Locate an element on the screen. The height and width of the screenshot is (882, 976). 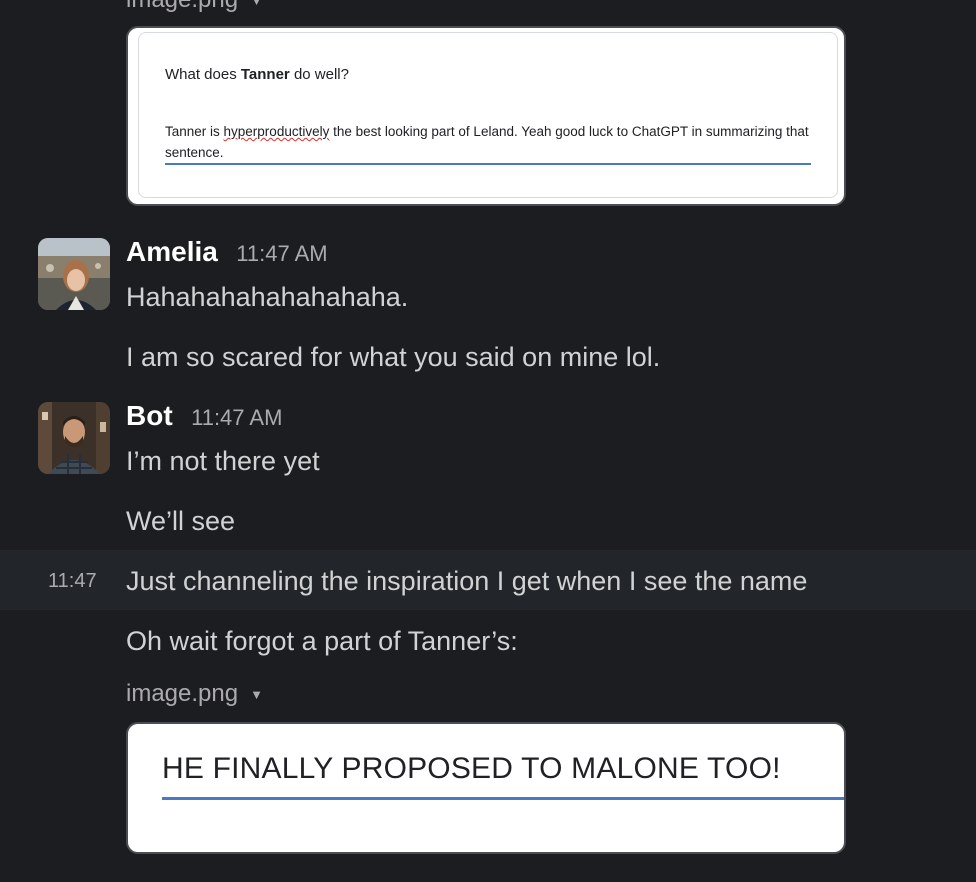
message-text: I’m not there yet is located at coordinates (223, 461).